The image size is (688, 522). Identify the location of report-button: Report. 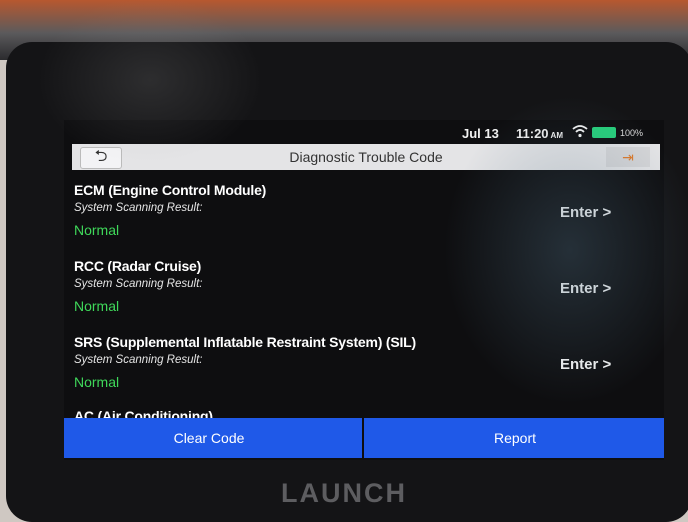
(514, 438).